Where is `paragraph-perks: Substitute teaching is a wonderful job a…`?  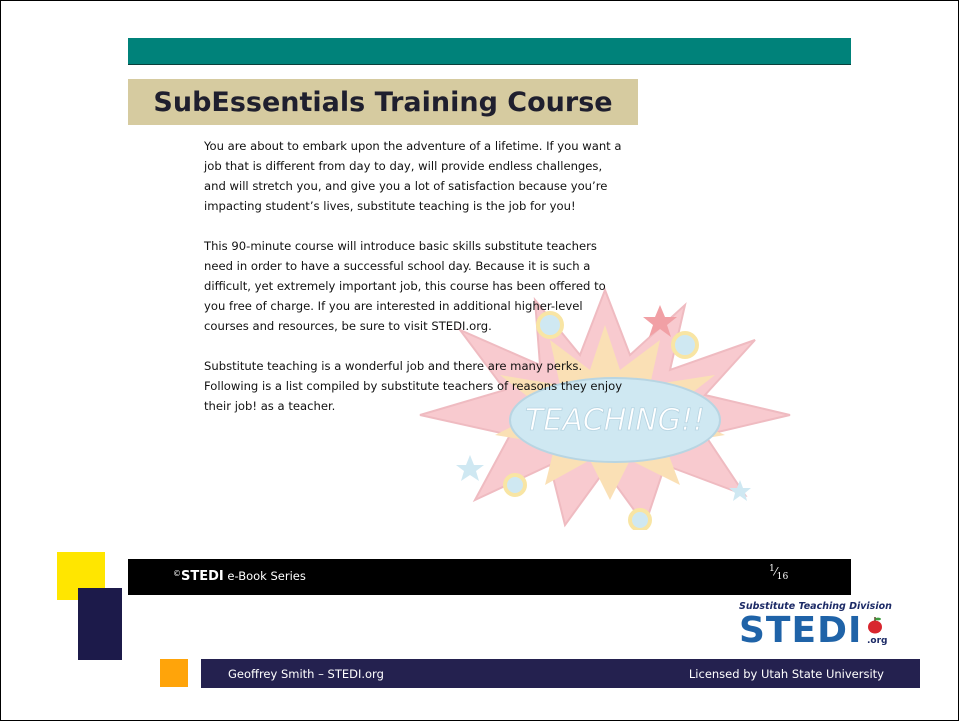
paragraph-perks: Substitute teaching is a wonderful job a… is located at coordinates (413, 386).